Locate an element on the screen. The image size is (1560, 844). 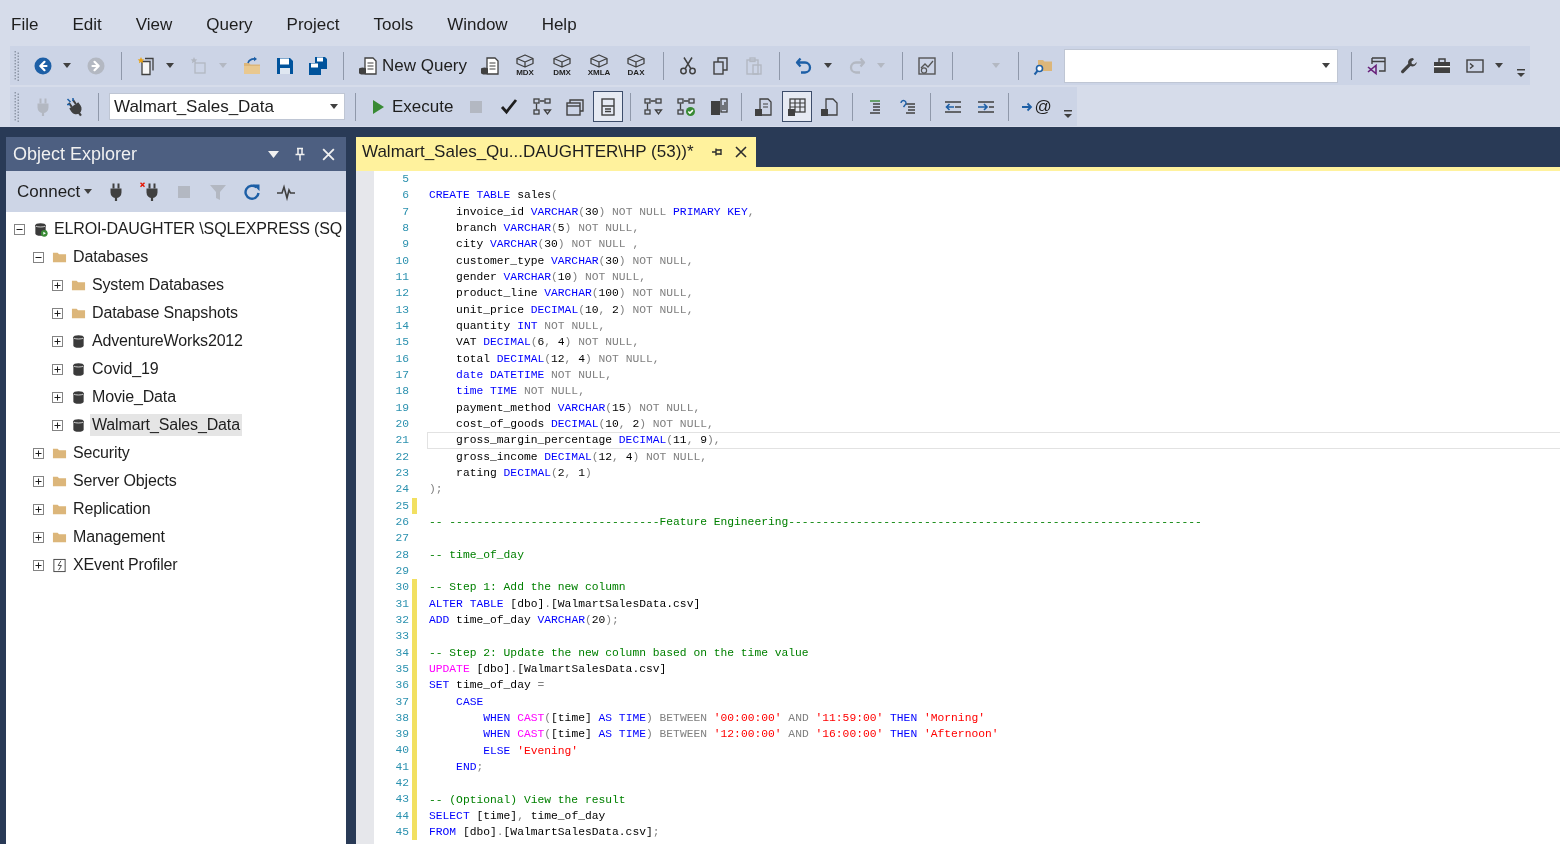
code-line: WHEN CAST([time] AS TIME) BETWEEN '12:00:00' AND '16:00:00' THEN 'Afternoon' is located at coordinates (740, 734).